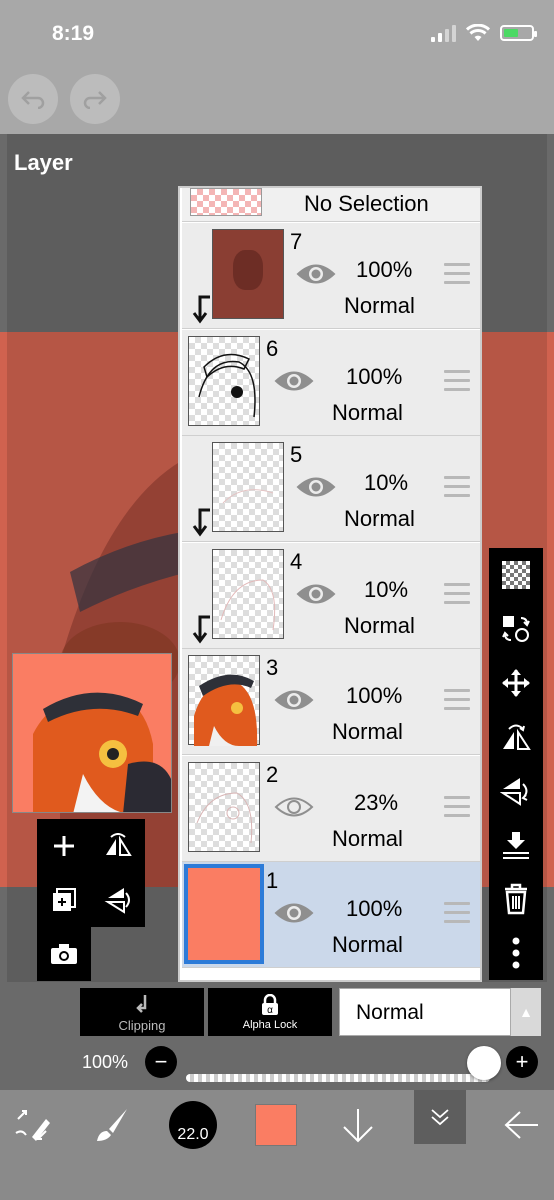 The image size is (554, 1200). I want to click on canvas-preview, so click(92, 733).